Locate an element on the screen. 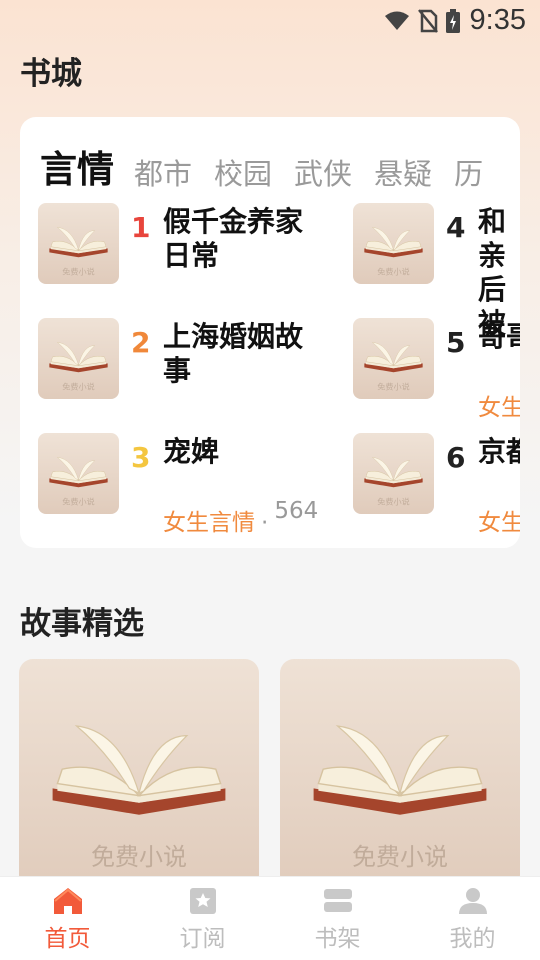  wifi-icon is located at coordinates (396, 20).